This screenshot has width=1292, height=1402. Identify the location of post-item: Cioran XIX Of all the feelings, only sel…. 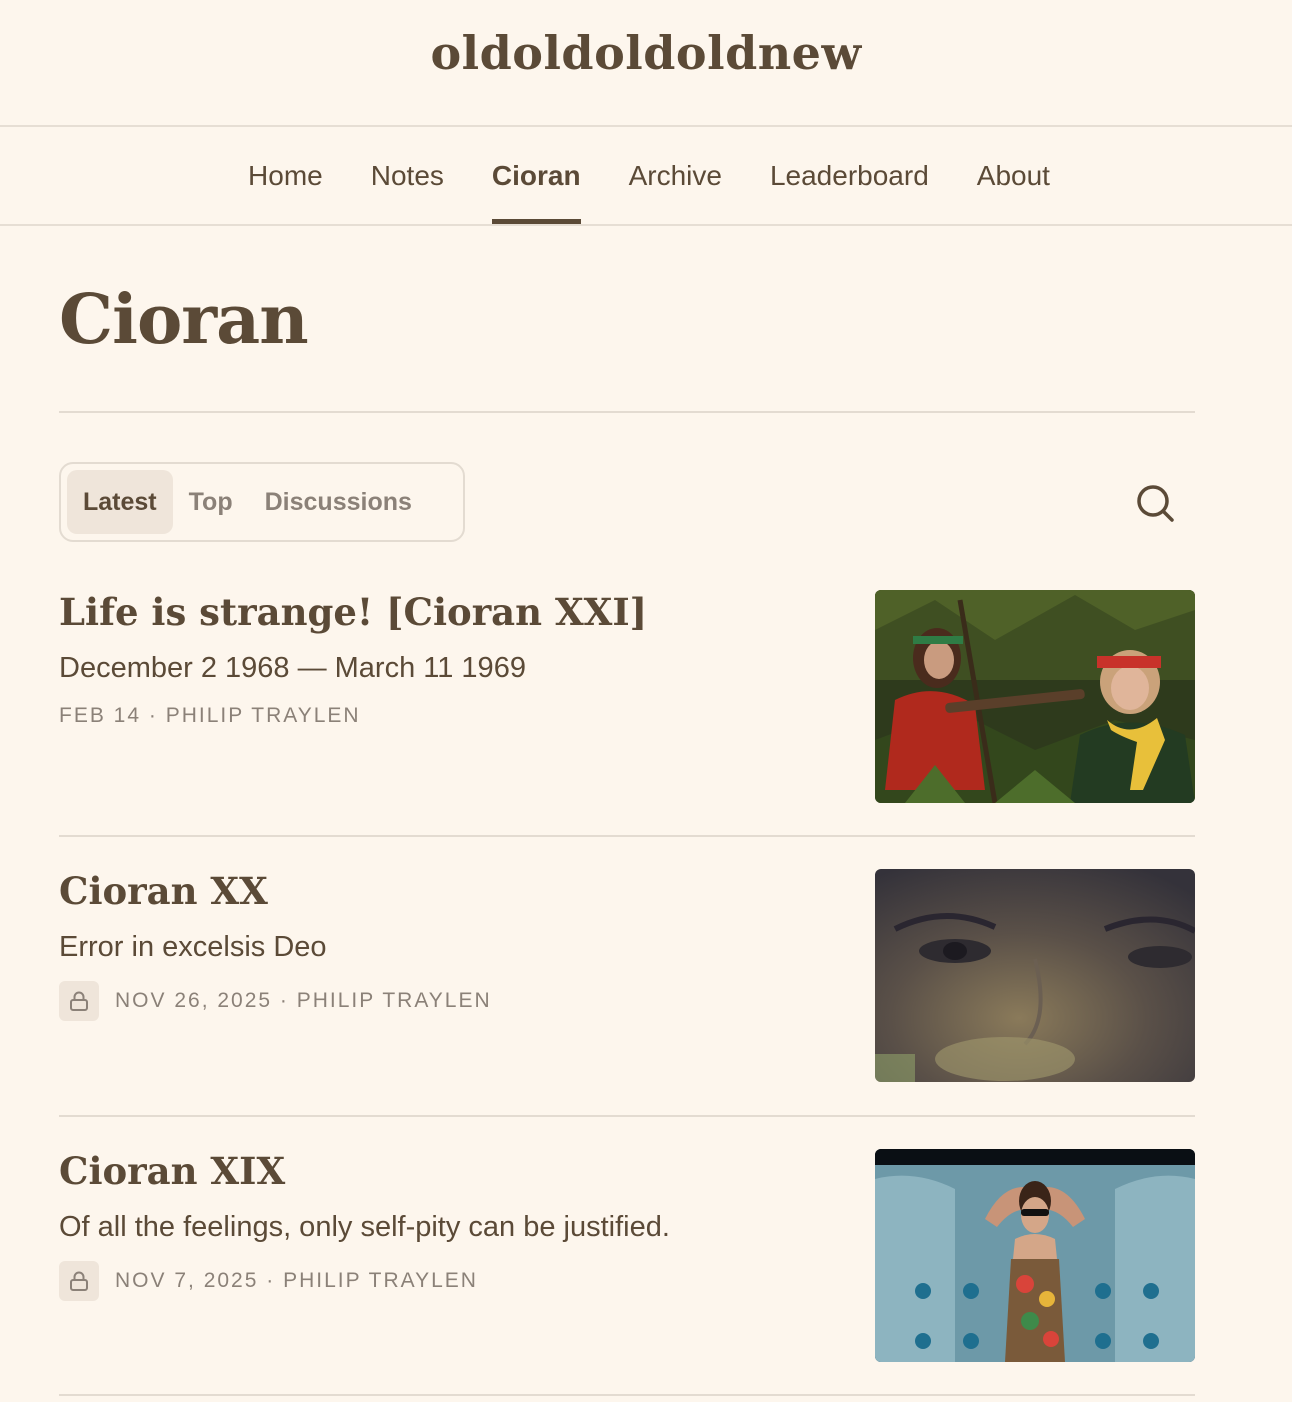
(627, 1256).